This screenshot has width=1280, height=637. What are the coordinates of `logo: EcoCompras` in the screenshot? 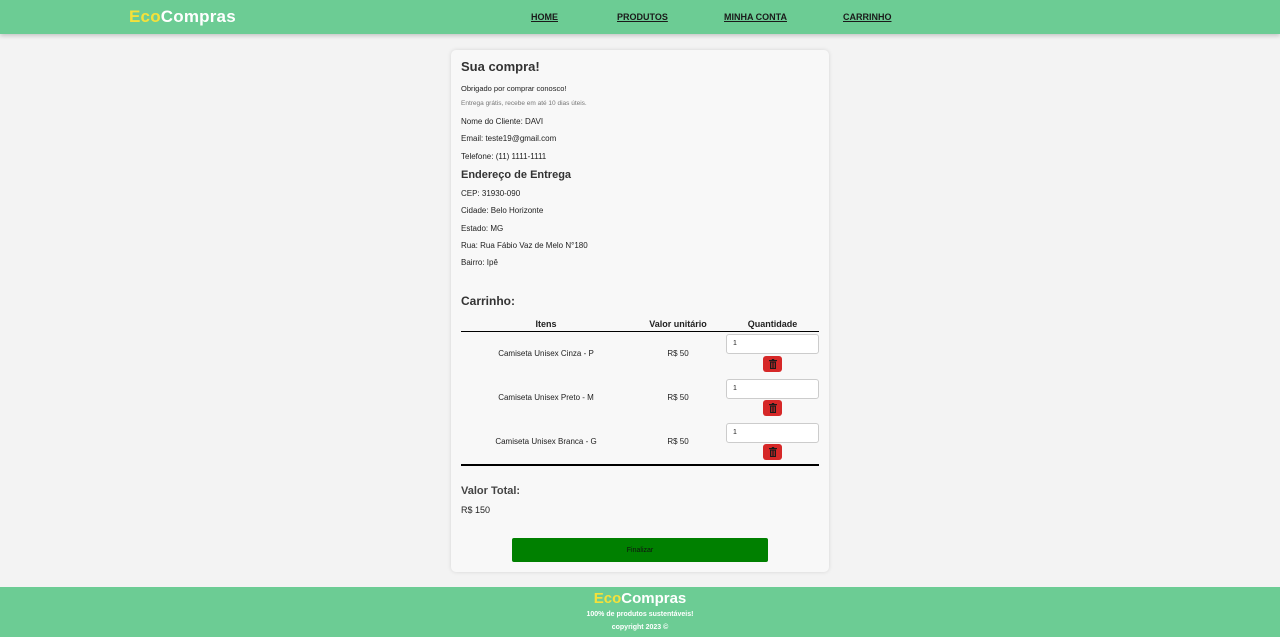 It's located at (182, 17).